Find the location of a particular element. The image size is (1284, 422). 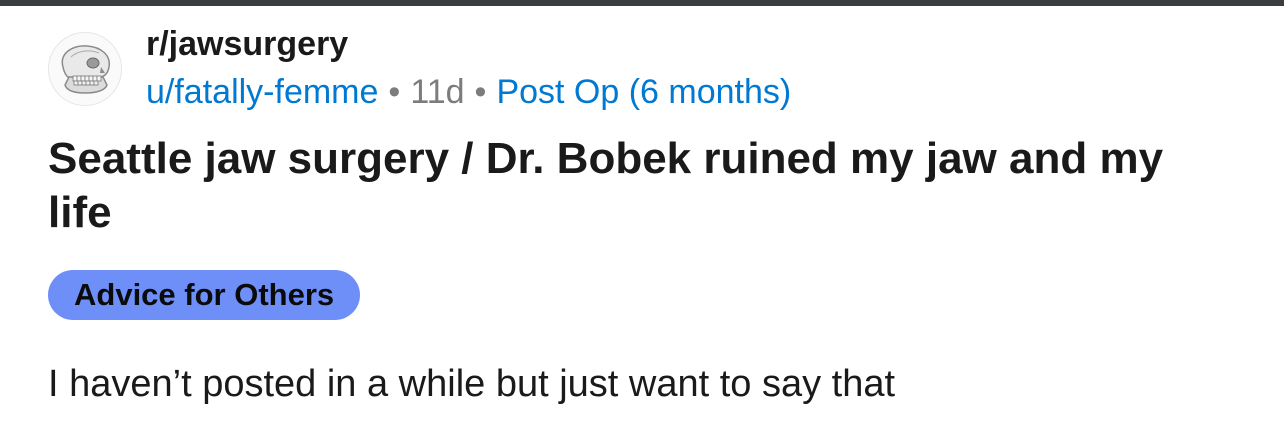

user-flair: Post Op (6 months) is located at coordinates (643, 92).